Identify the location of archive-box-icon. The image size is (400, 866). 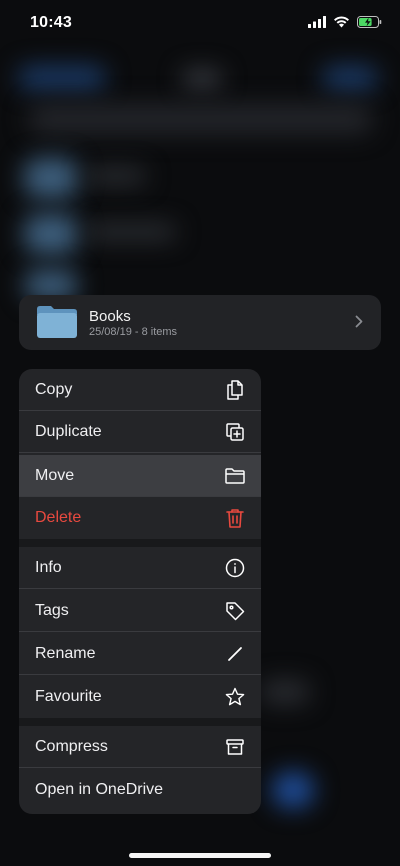
(235, 747).